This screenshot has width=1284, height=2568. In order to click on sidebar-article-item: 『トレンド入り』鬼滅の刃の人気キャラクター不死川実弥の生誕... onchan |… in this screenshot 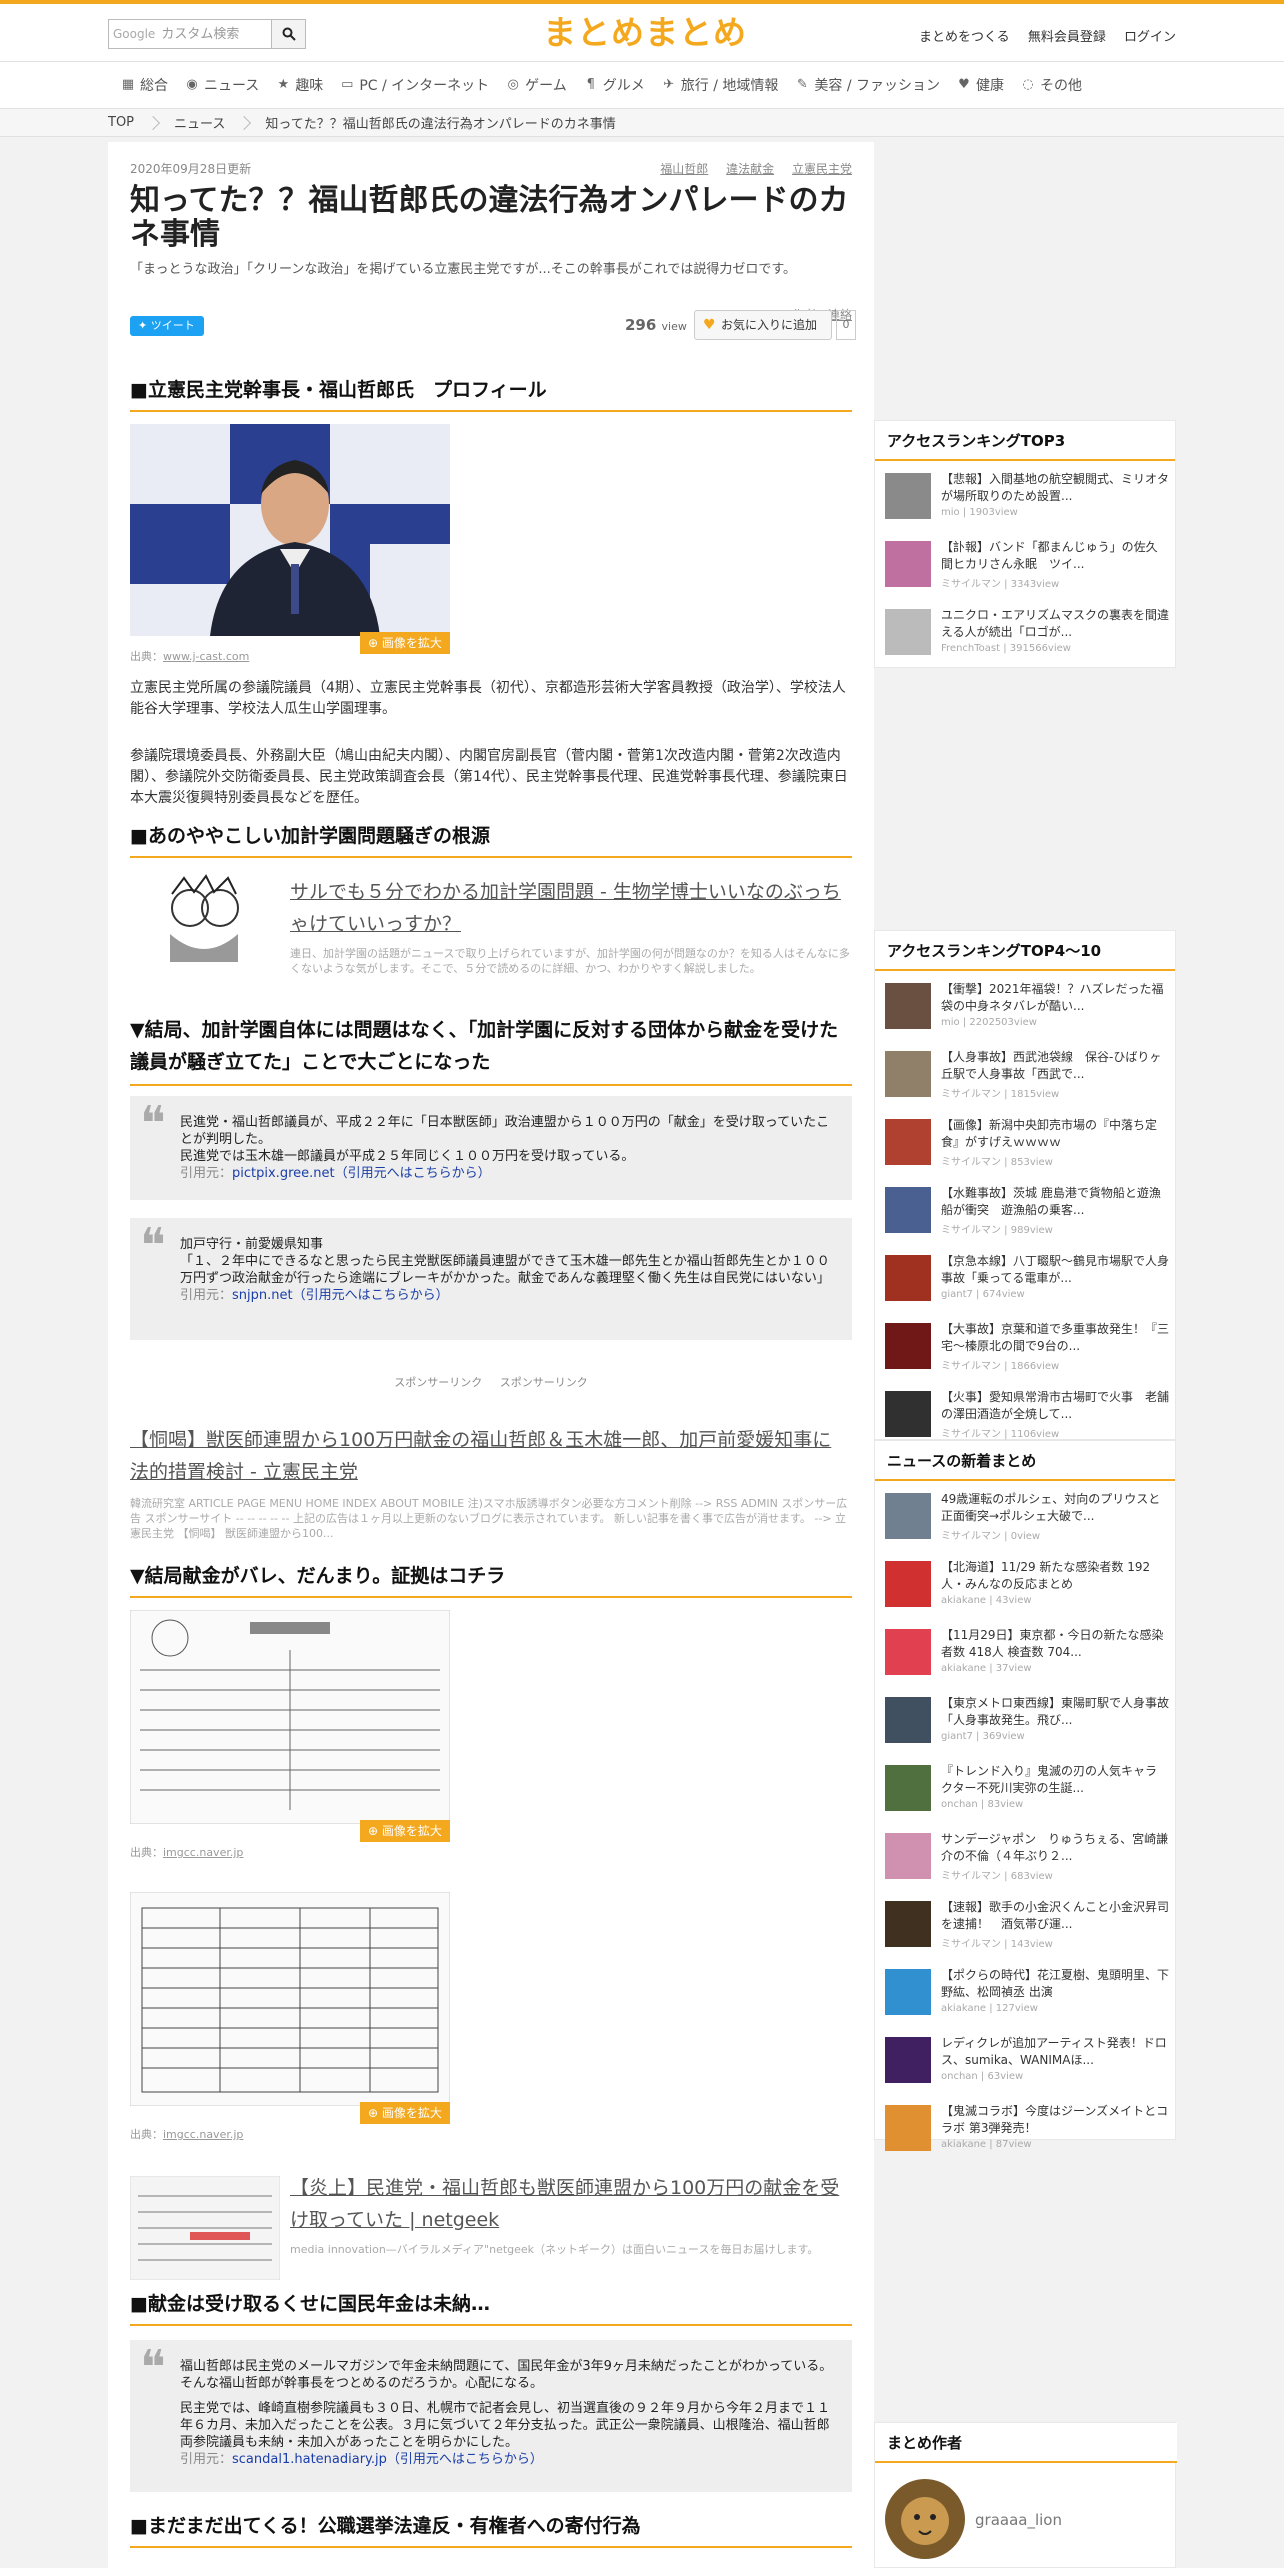, I will do `click(1027, 1790)`.